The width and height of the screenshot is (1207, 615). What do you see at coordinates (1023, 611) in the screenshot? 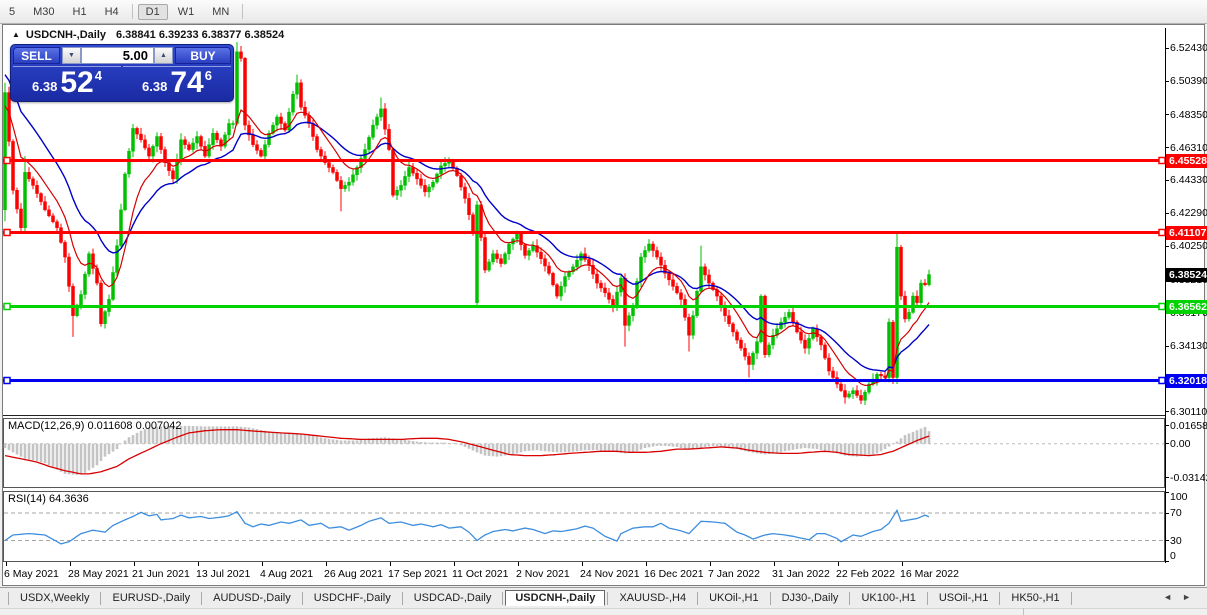
I see `status-bar-divider` at bounding box center [1023, 611].